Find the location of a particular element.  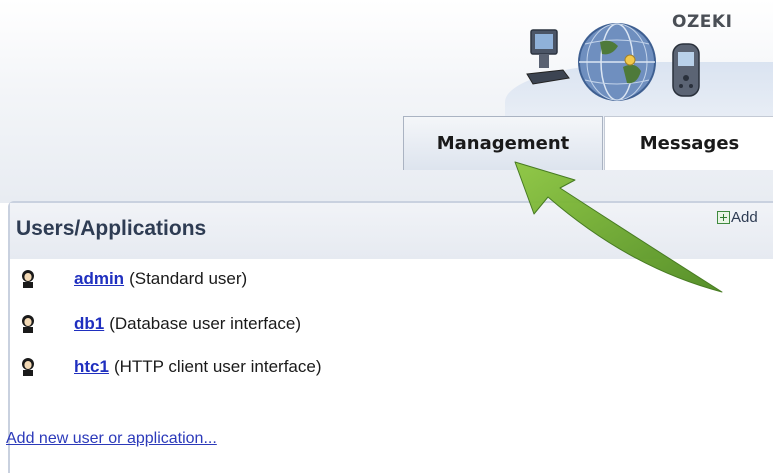

logo-globe-icon is located at coordinates (617, 62).